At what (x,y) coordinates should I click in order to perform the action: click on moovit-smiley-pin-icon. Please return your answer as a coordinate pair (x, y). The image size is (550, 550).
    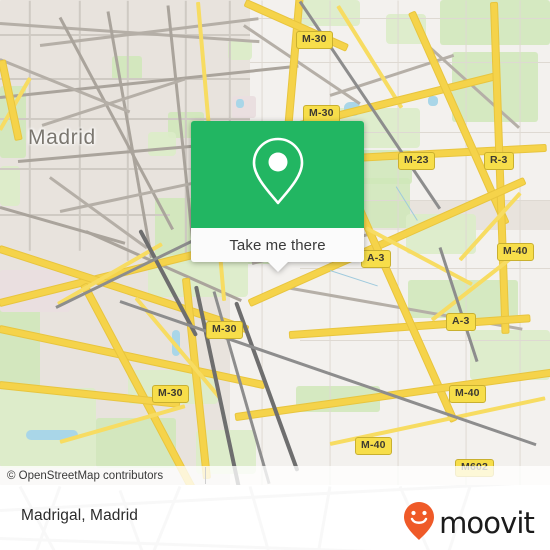
    Looking at the image, I should click on (419, 523).